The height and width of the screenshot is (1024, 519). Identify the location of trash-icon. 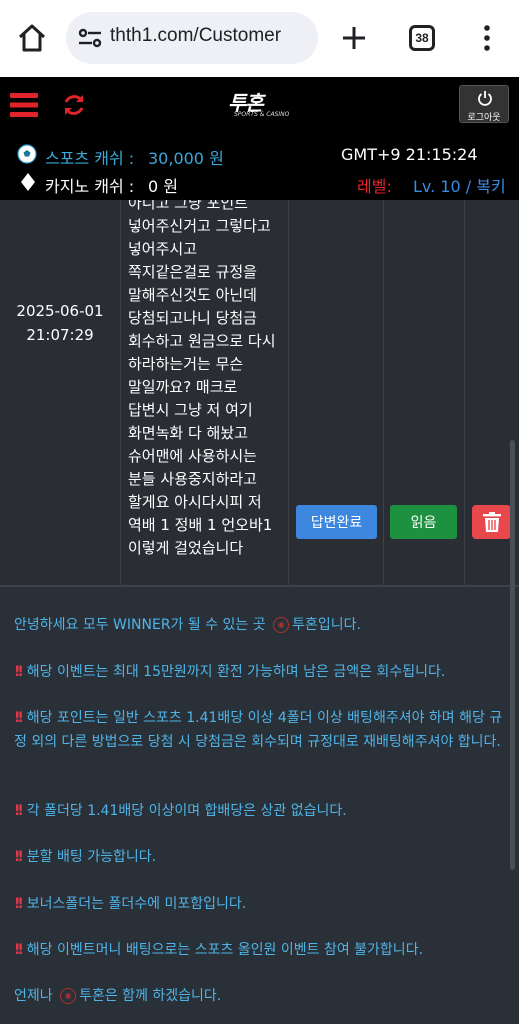
(492, 522).